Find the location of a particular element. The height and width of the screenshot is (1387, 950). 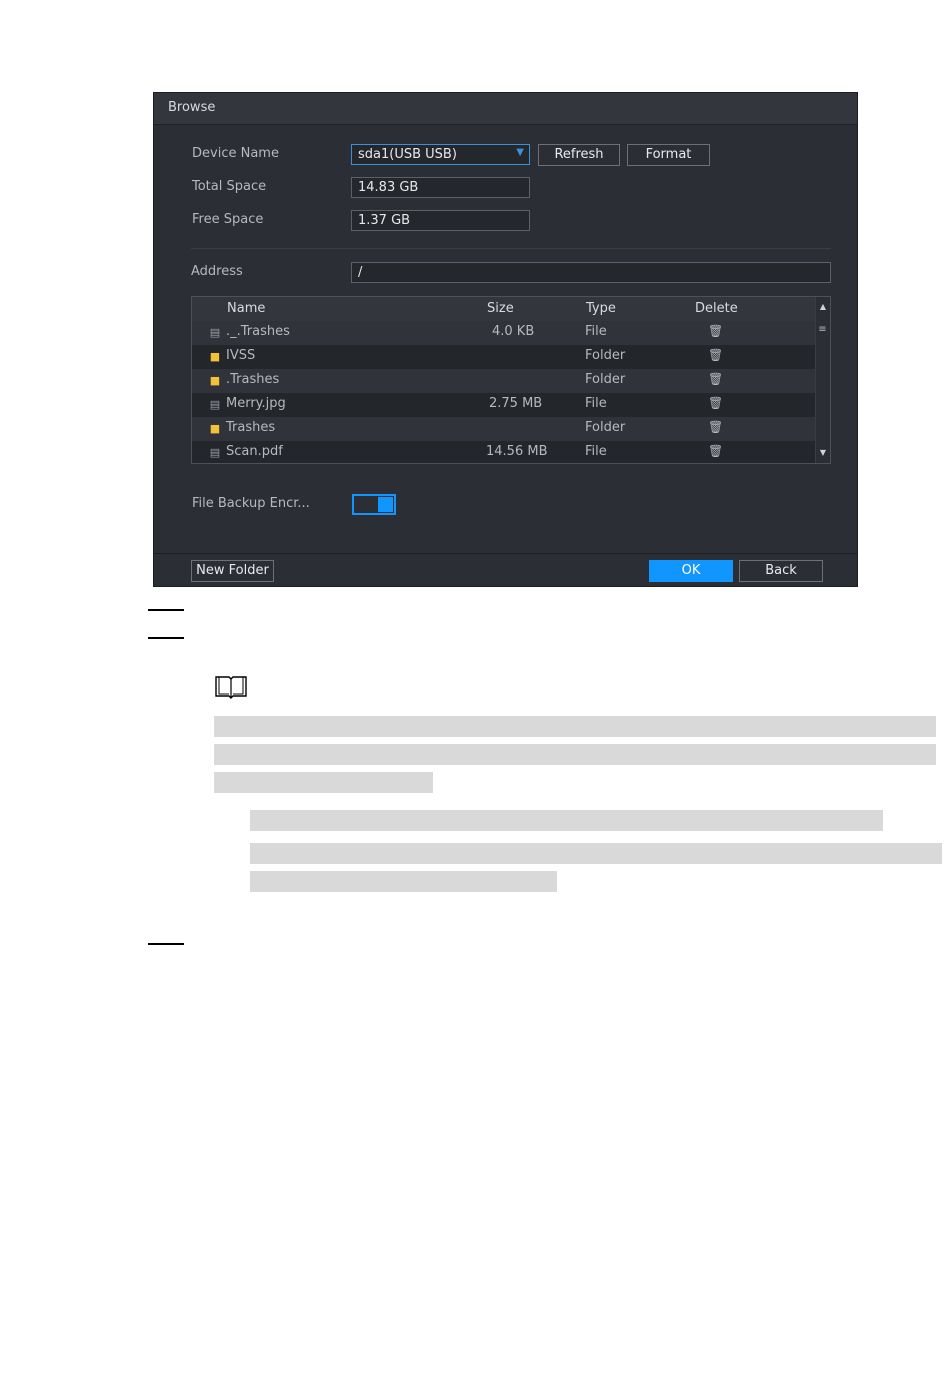

refresh-button: Refresh is located at coordinates (579, 155).